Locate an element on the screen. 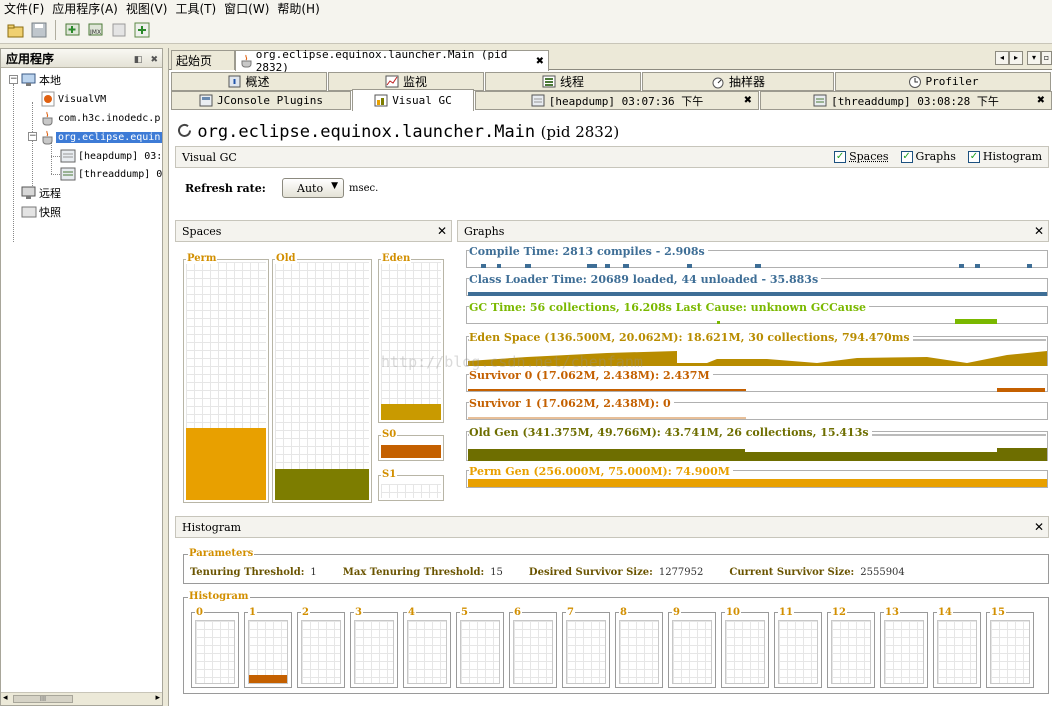 The image size is (1052, 706). menu-file: 文件(F) is located at coordinates (24, 9).